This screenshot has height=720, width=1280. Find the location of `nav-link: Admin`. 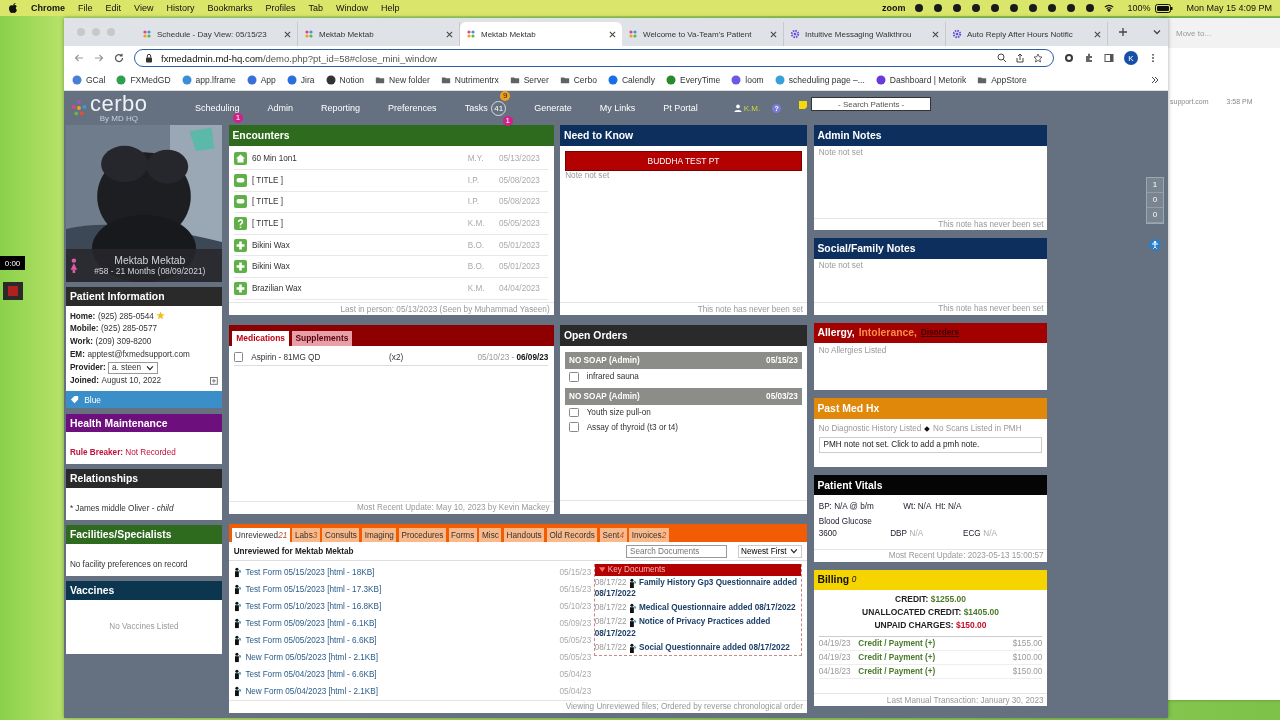

nav-link: Admin is located at coordinates (282, 108).